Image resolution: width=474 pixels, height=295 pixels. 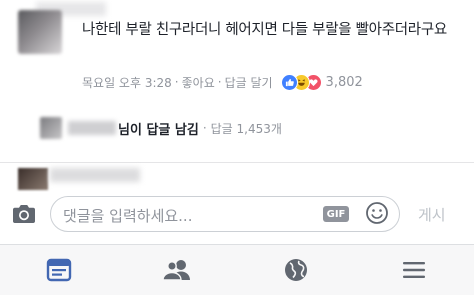 What do you see at coordinates (377, 213) in the screenshot?
I see `emoji-icon` at bounding box center [377, 213].